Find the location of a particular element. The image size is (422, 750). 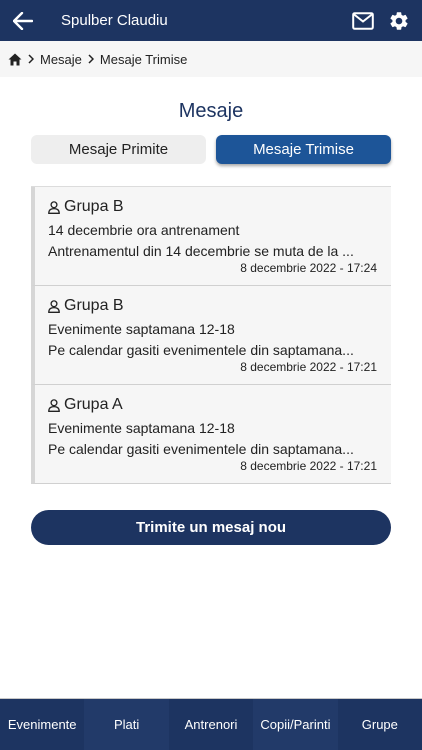

breadcrumb-current: Mesaje Trimise is located at coordinates (143, 59).